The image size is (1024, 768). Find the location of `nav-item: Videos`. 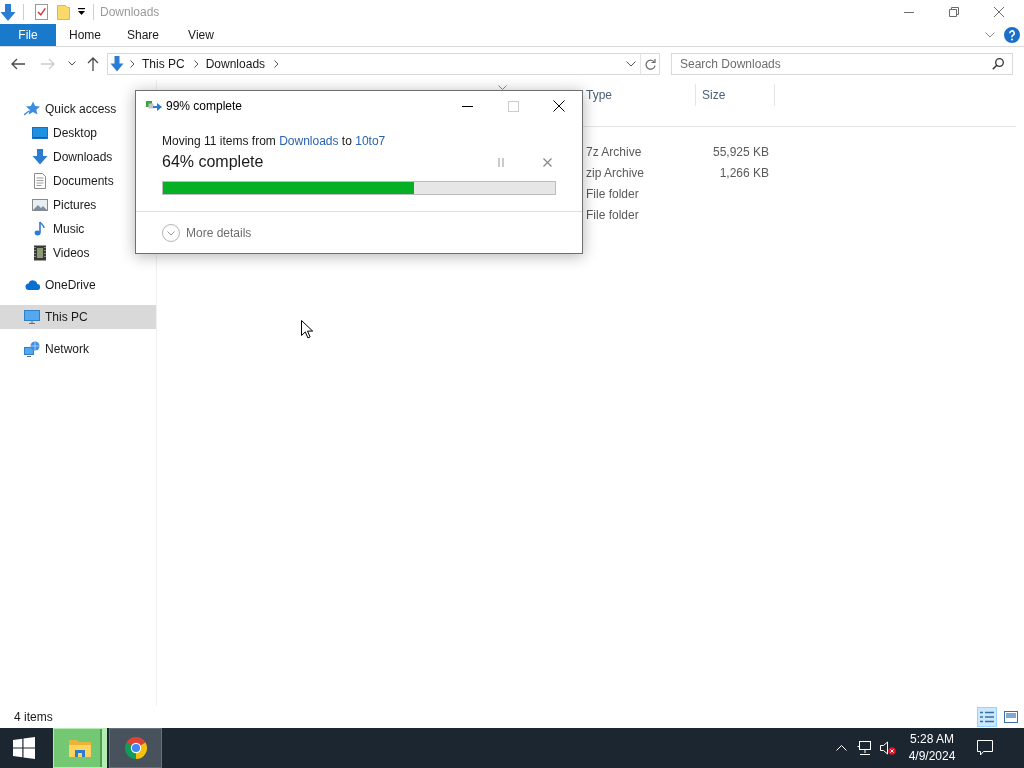

nav-item: Videos is located at coordinates (66, 253).